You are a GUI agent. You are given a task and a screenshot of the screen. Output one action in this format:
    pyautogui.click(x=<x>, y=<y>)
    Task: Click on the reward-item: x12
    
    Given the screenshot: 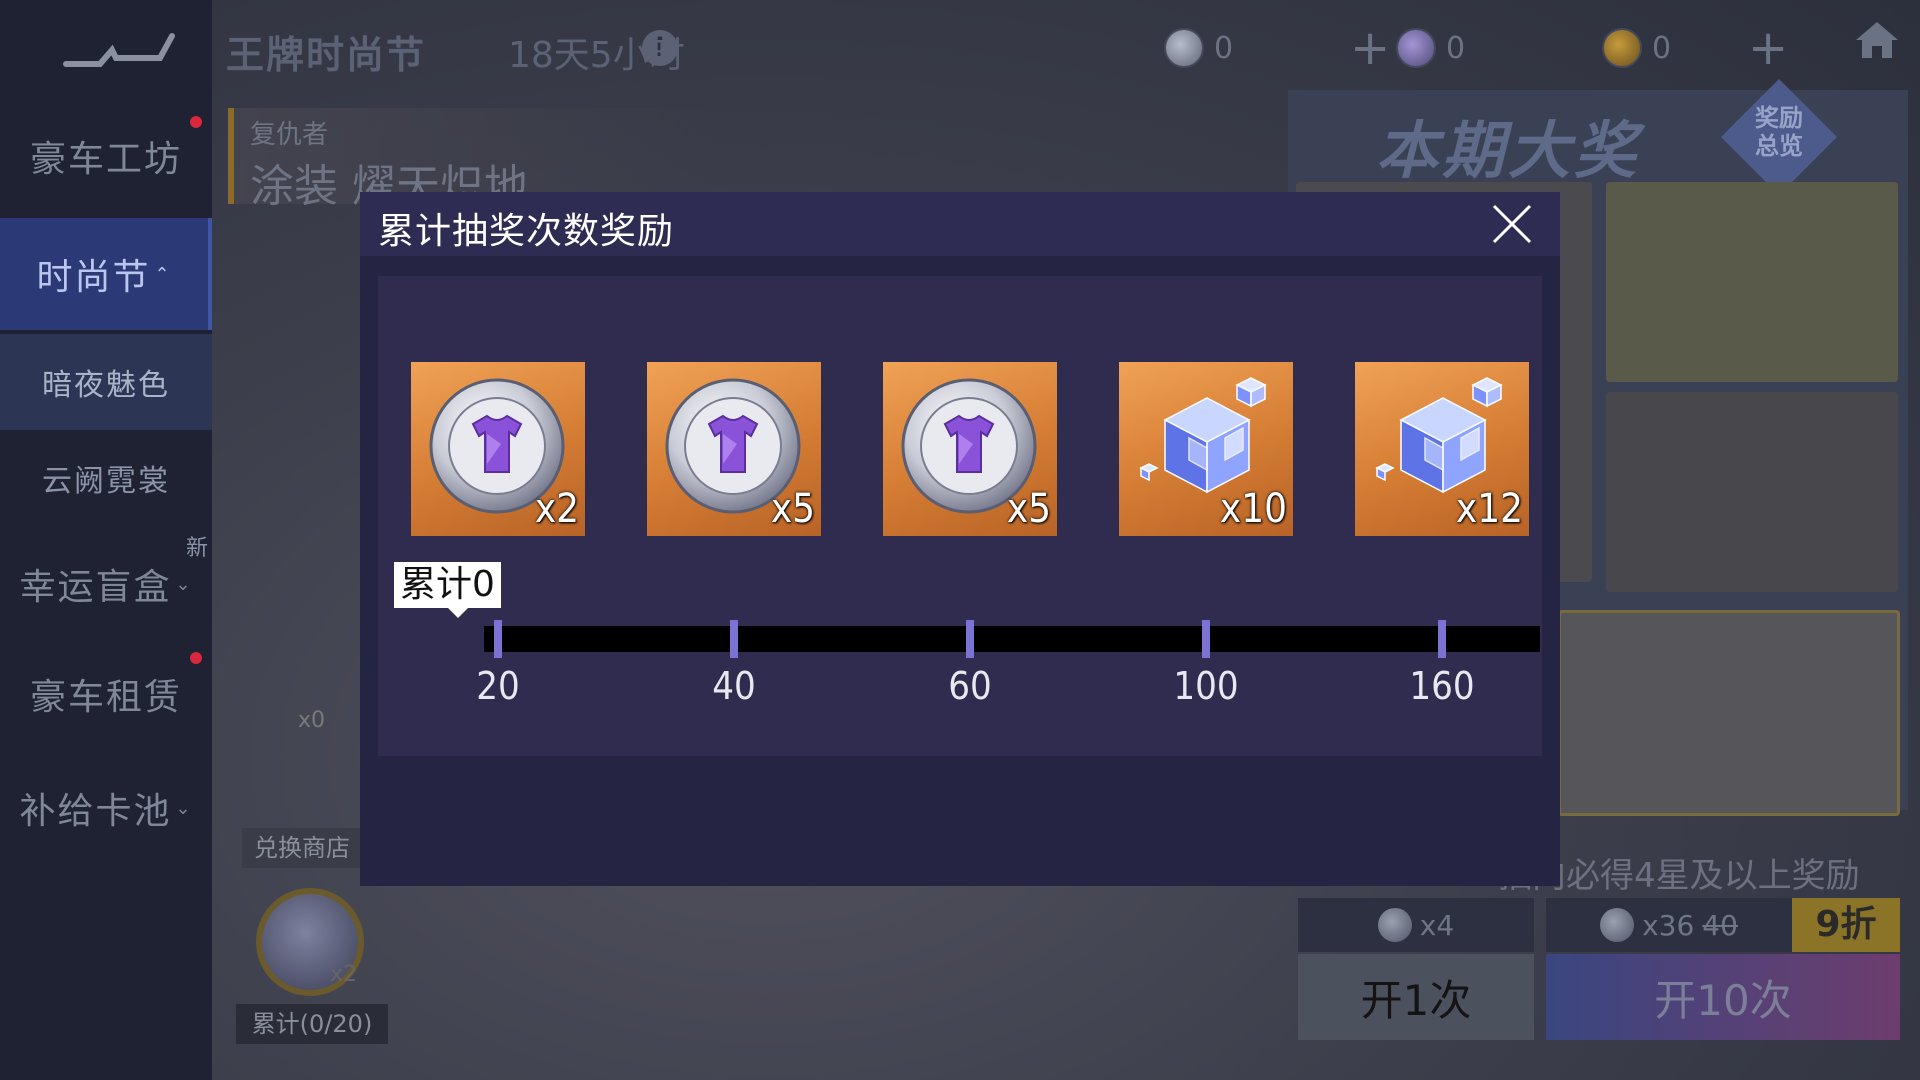 What is the action you would take?
    pyautogui.click(x=1442, y=449)
    